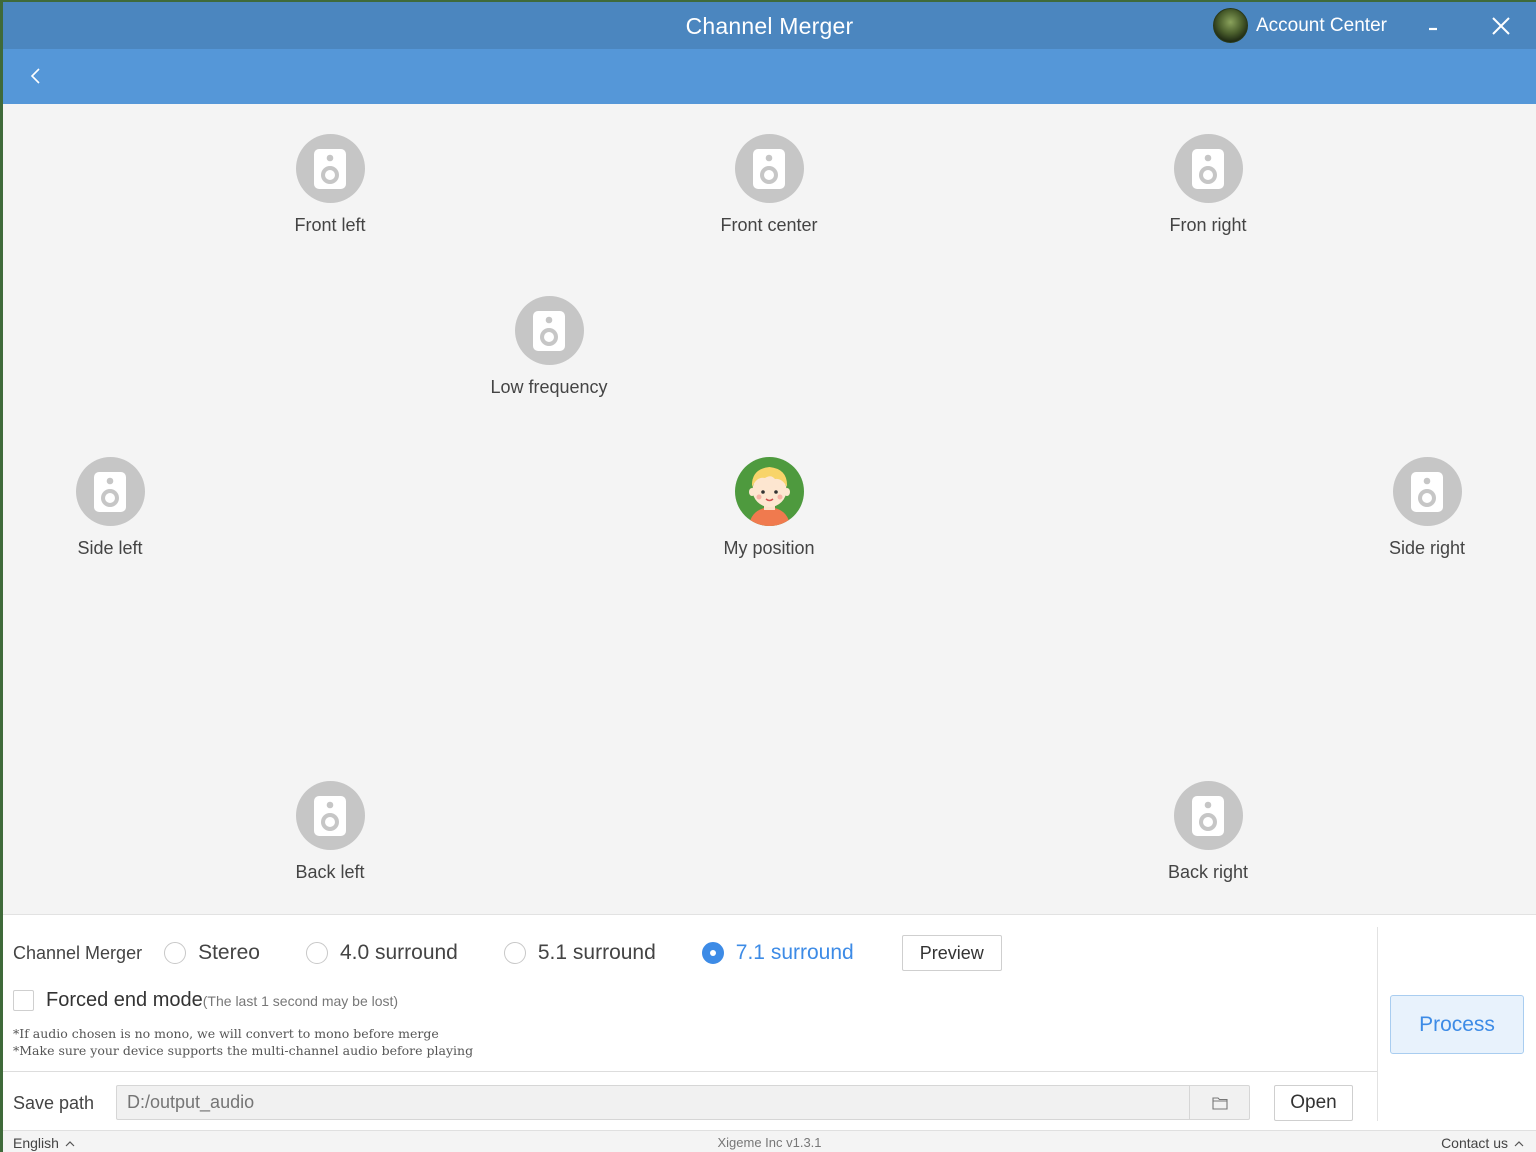  I want to click on kid-avatar-icon, so click(769, 491).